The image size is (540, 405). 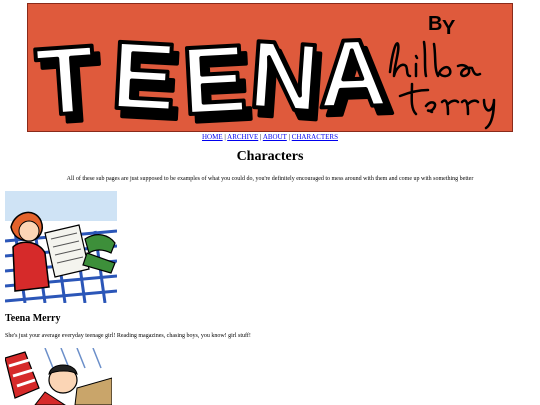 What do you see at coordinates (315, 137) in the screenshot?
I see `nav-link-characters: CHARACTERS` at bounding box center [315, 137].